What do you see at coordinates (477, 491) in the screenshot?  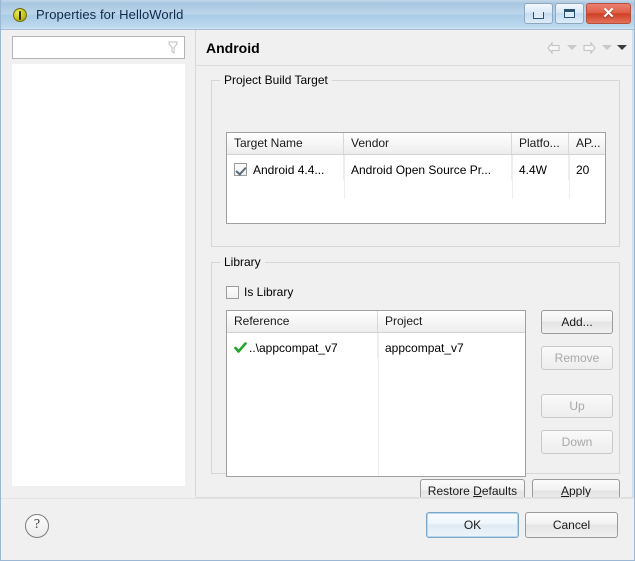 I see `restore-defaults-mnemonic: D` at bounding box center [477, 491].